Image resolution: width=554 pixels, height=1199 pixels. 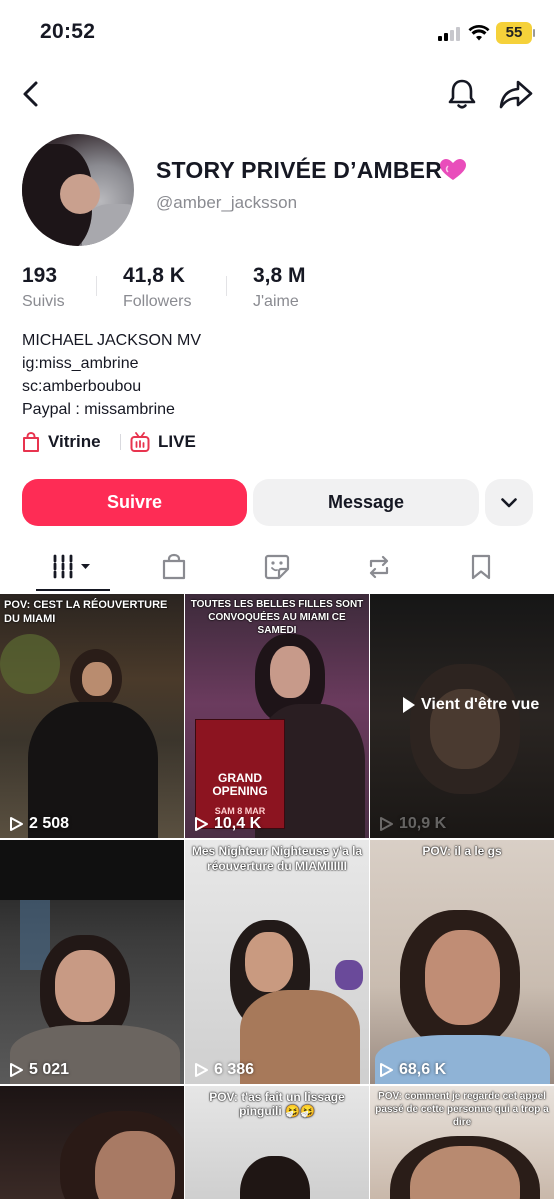 What do you see at coordinates (515, 33) in the screenshot?
I see `battery-indicator: 55` at bounding box center [515, 33].